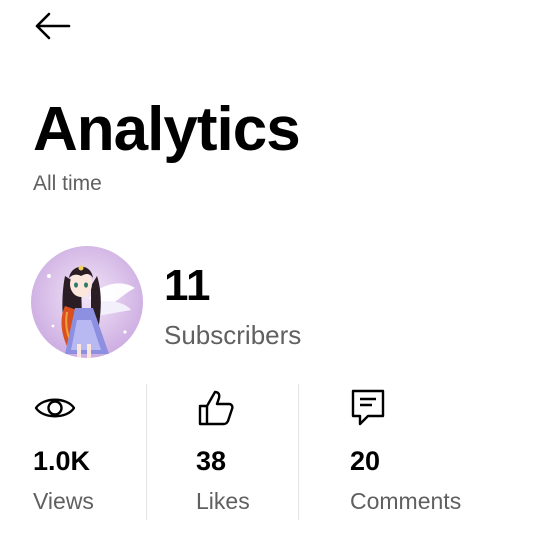 The height and width of the screenshot is (560, 560). What do you see at coordinates (211, 461) in the screenshot?
I see `likes-value: 38` at bounding box center [211, 461].